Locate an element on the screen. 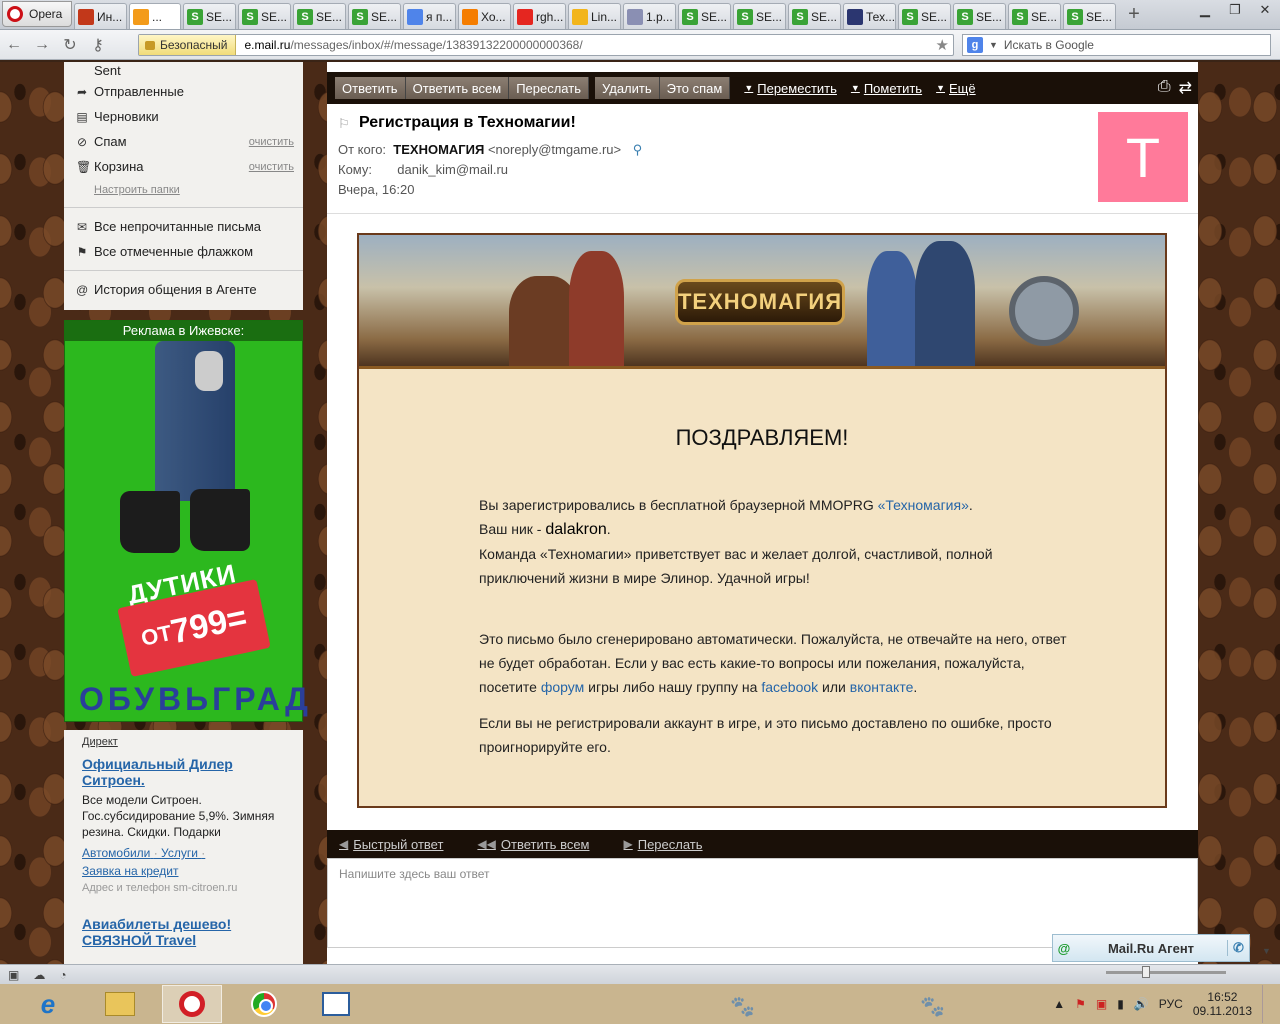 The height and width of the screenshot is (1024, 1280). folder-item: ➦ Отправленные is located at coordinates (183, 91).